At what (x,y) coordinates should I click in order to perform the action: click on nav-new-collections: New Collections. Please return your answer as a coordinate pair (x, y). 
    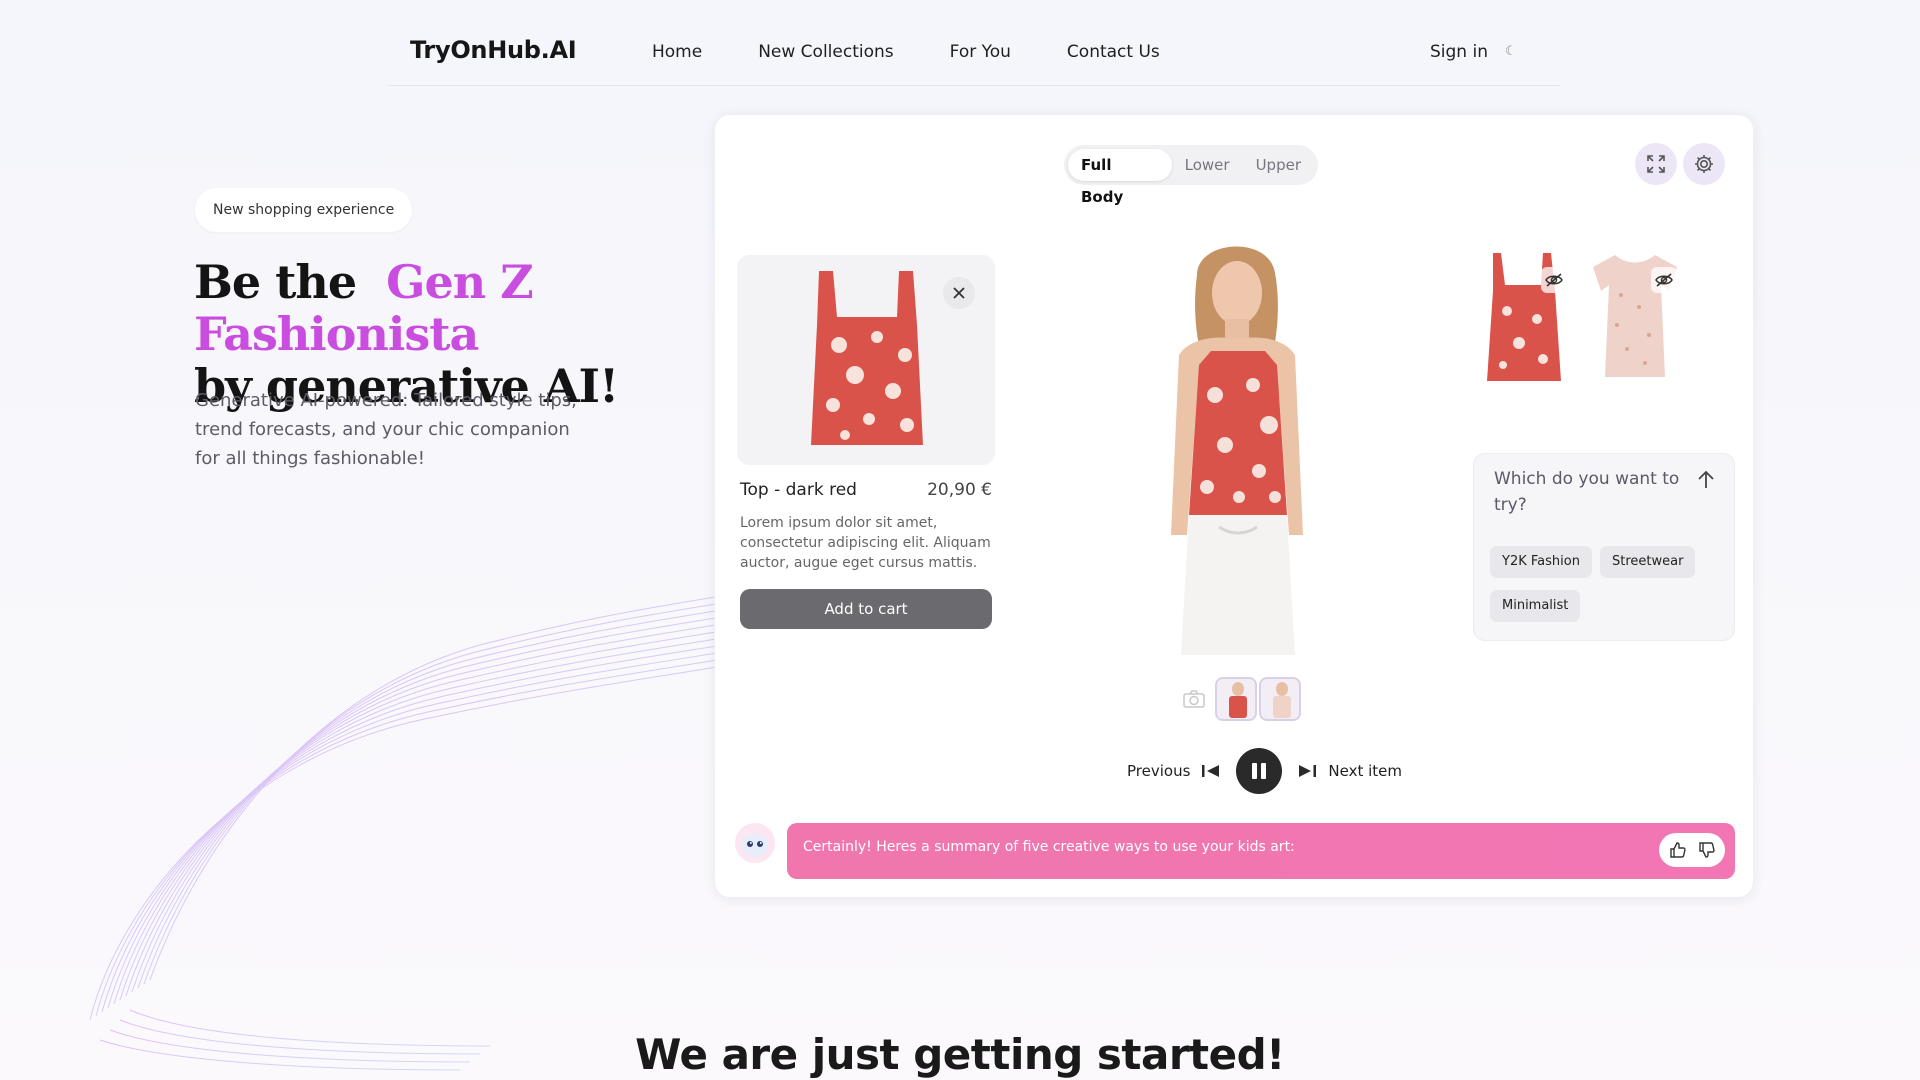
    Looking at the image, I should click on (825, 52).